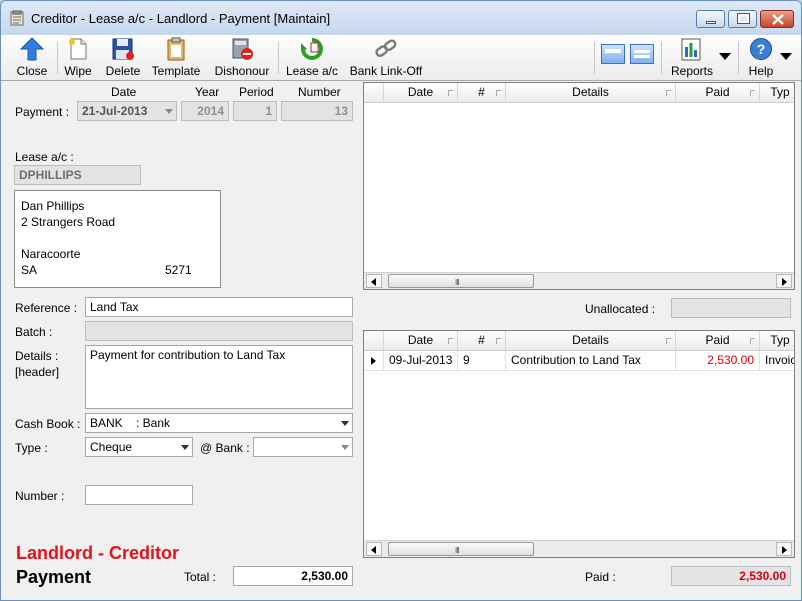 The height and width of the screenshot is (601, 802). Describe the element at coordinates (386, 48) in the screenshot. I see `chain-link-icon` at that location.